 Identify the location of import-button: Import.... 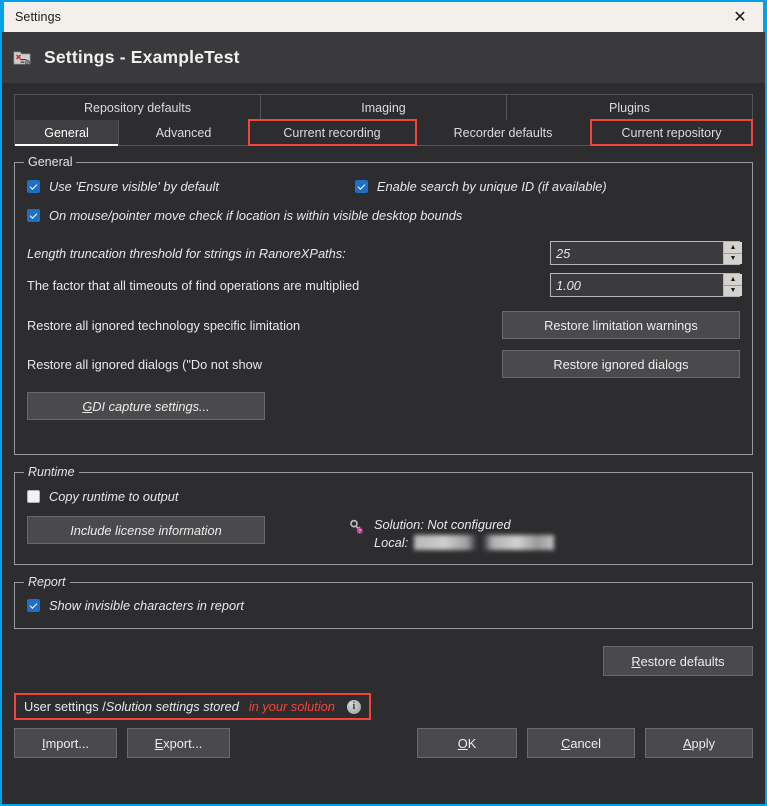
(65, 743).